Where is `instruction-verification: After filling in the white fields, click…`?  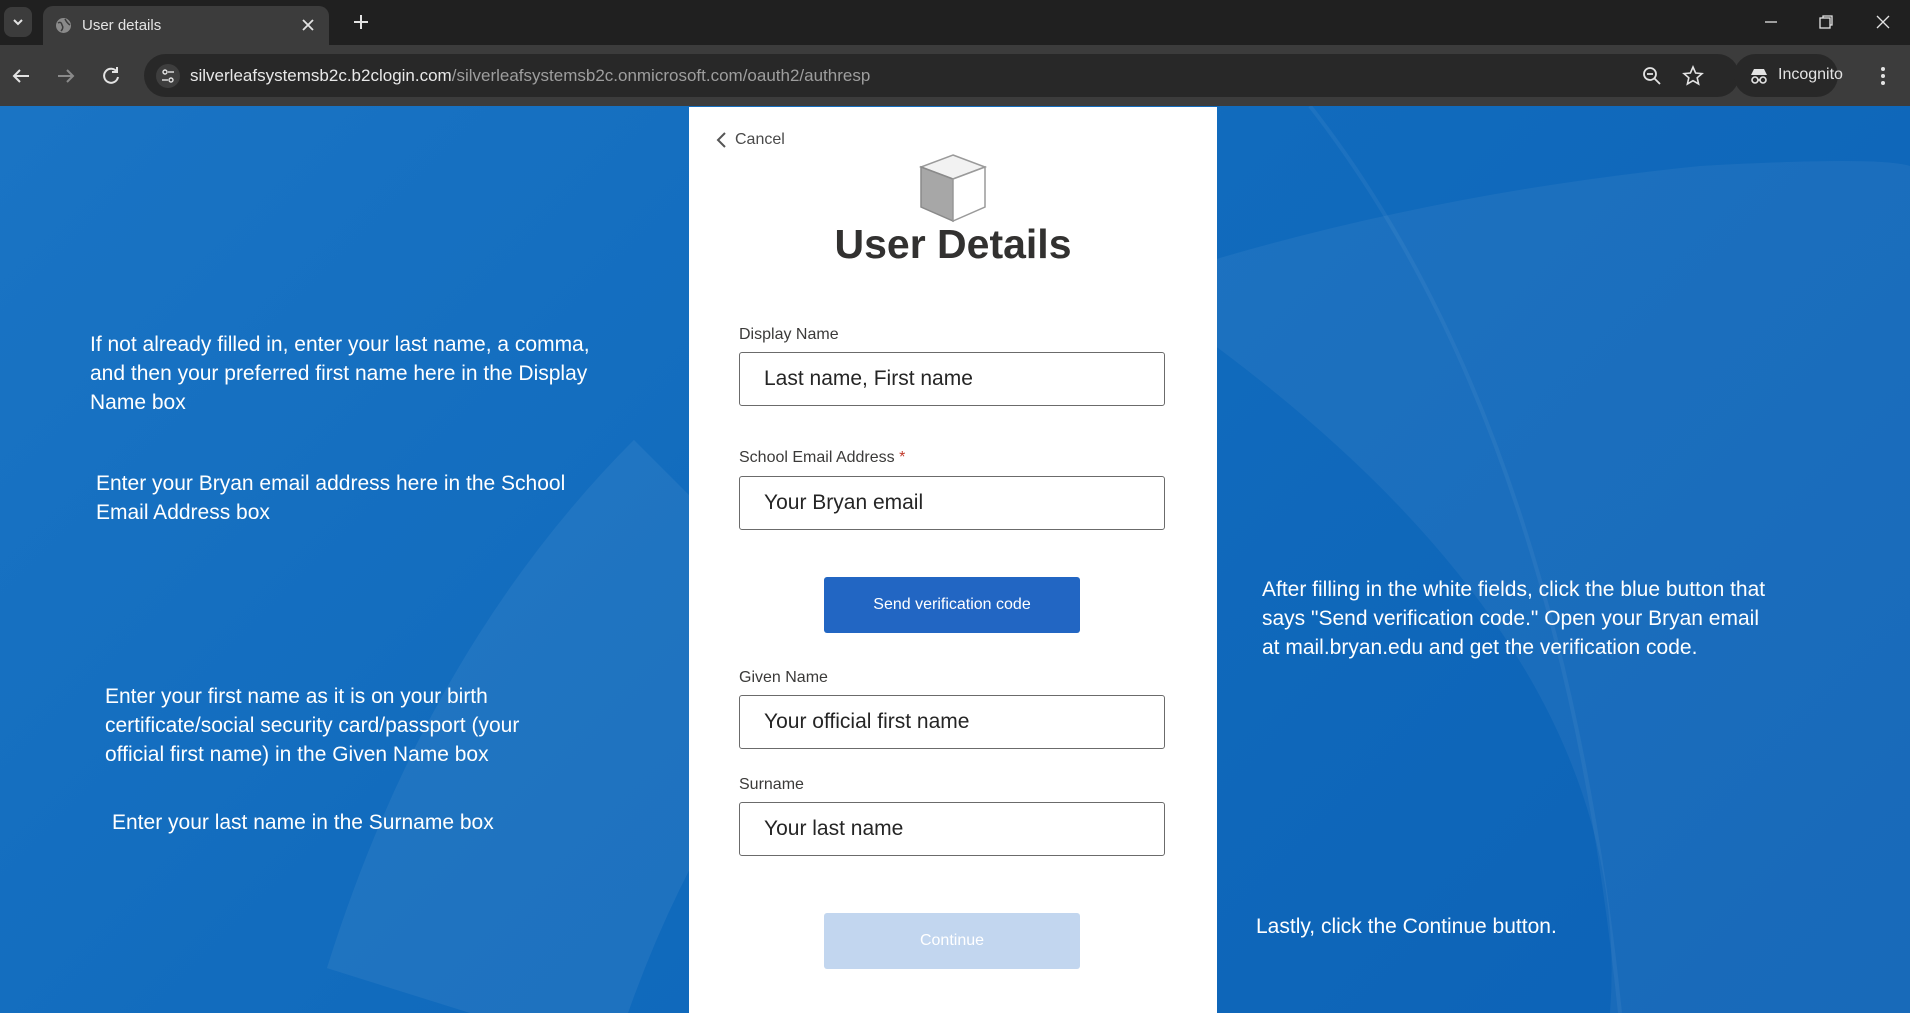
instruction-verification: After filling in the white fields, click… is located at coordinates (1514, 618).